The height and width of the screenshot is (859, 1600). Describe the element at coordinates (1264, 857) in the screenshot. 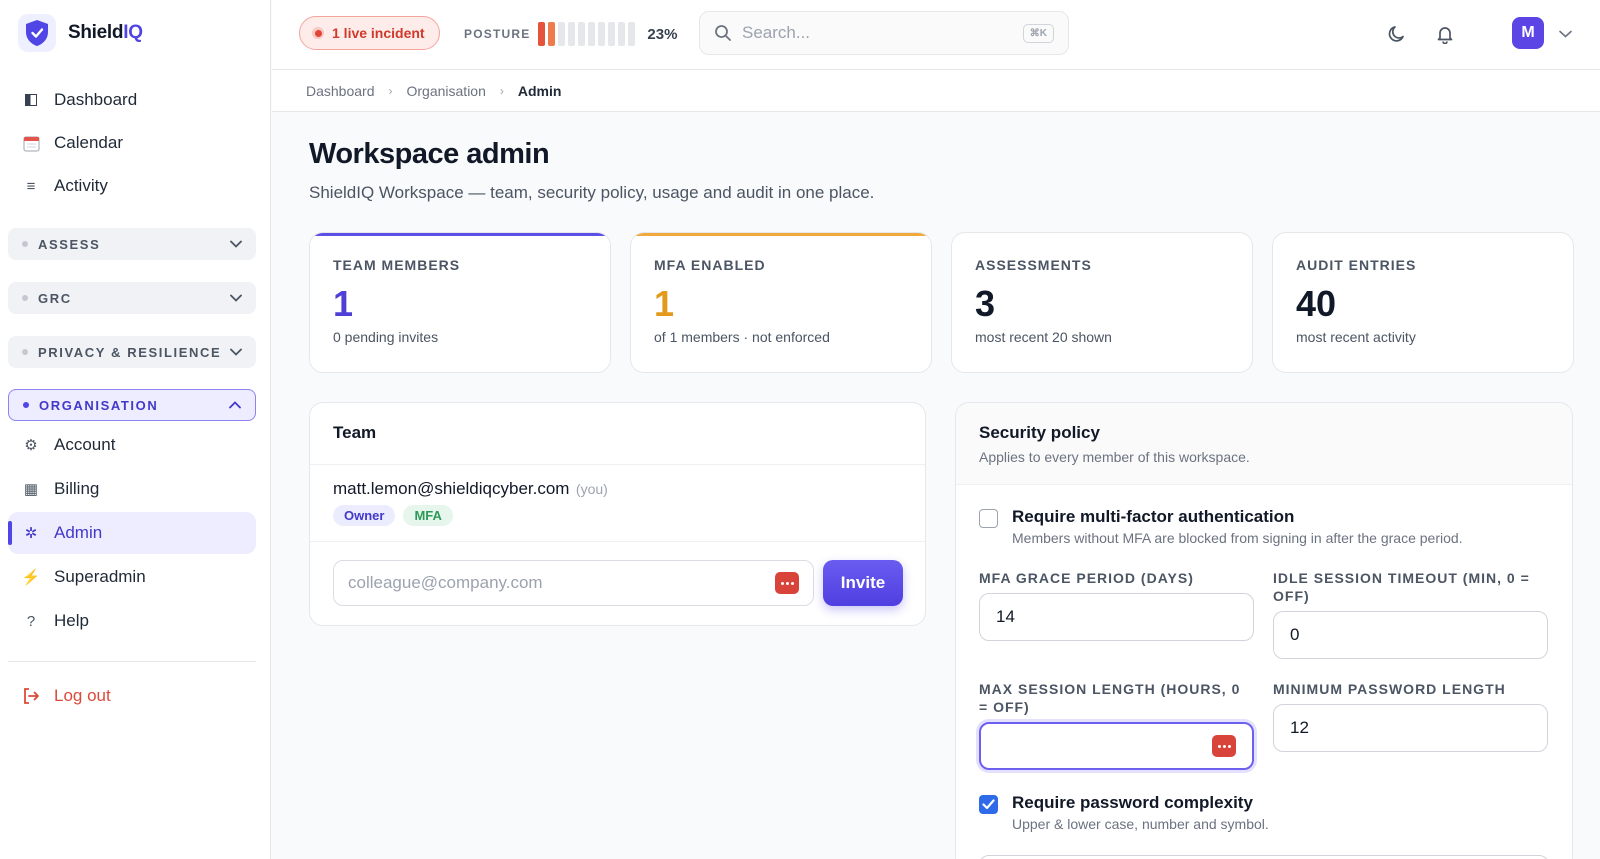

I see `next-field-box` at that location.